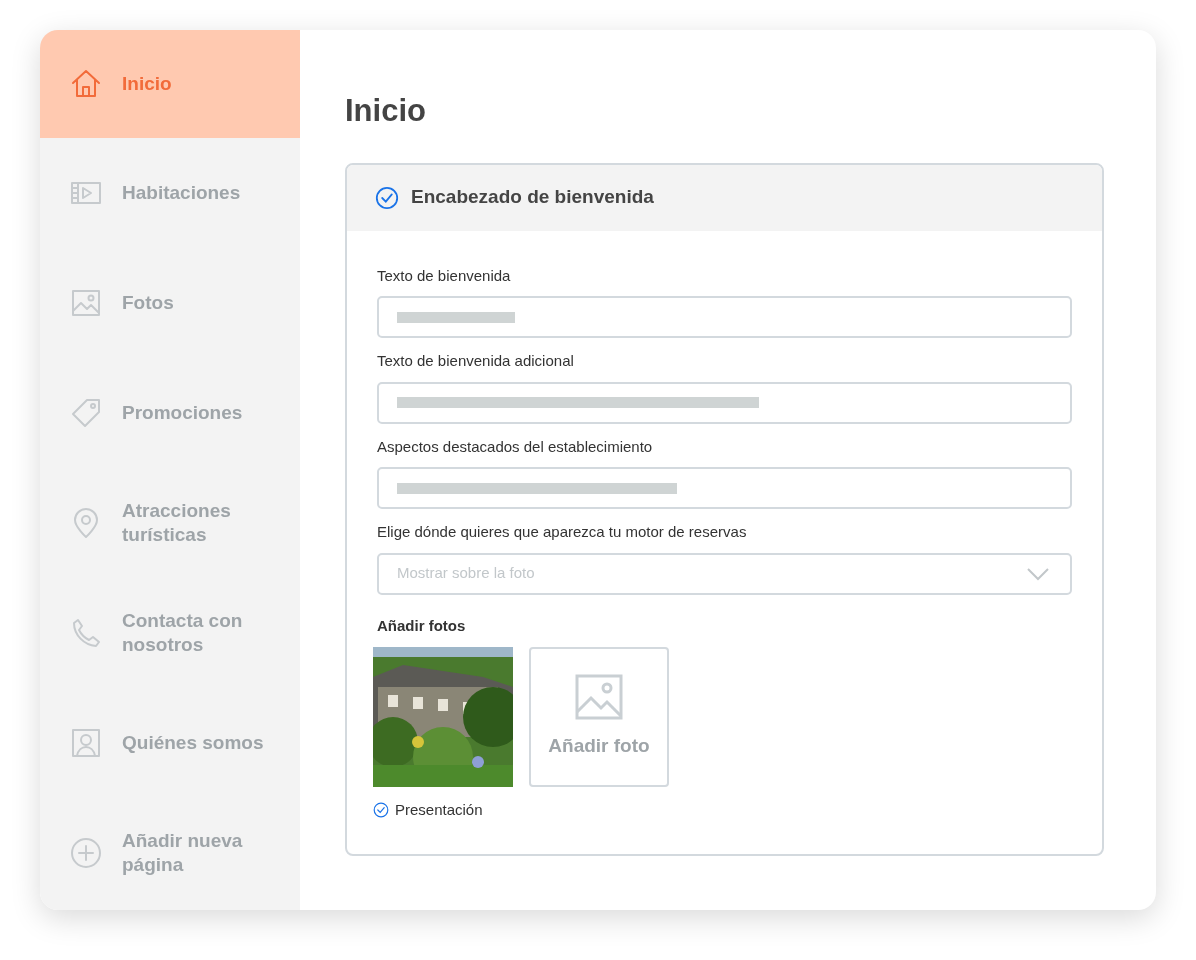  Describe the element at coordinates (439, 810) in the screenshot. I see `photo-caption: Presentación` at that location.